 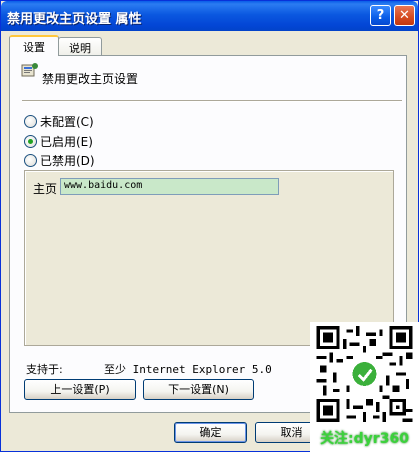 What do you see at coordinates (380, 15) in the screenshot?
I see `help-button: ?` at bounding box center [380, 15].